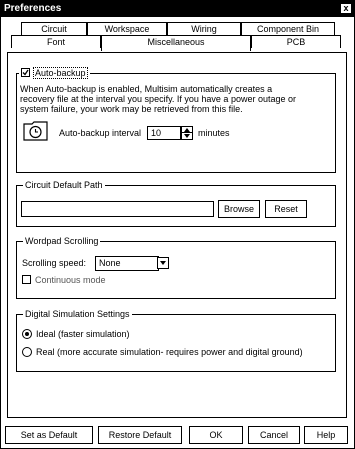 This screenshot has height=449, width=355. What do you see at coordinates (288, 28) in the screenshot?
I see `tab-component-bin: Component Bin` at bounding box center [288, 28].